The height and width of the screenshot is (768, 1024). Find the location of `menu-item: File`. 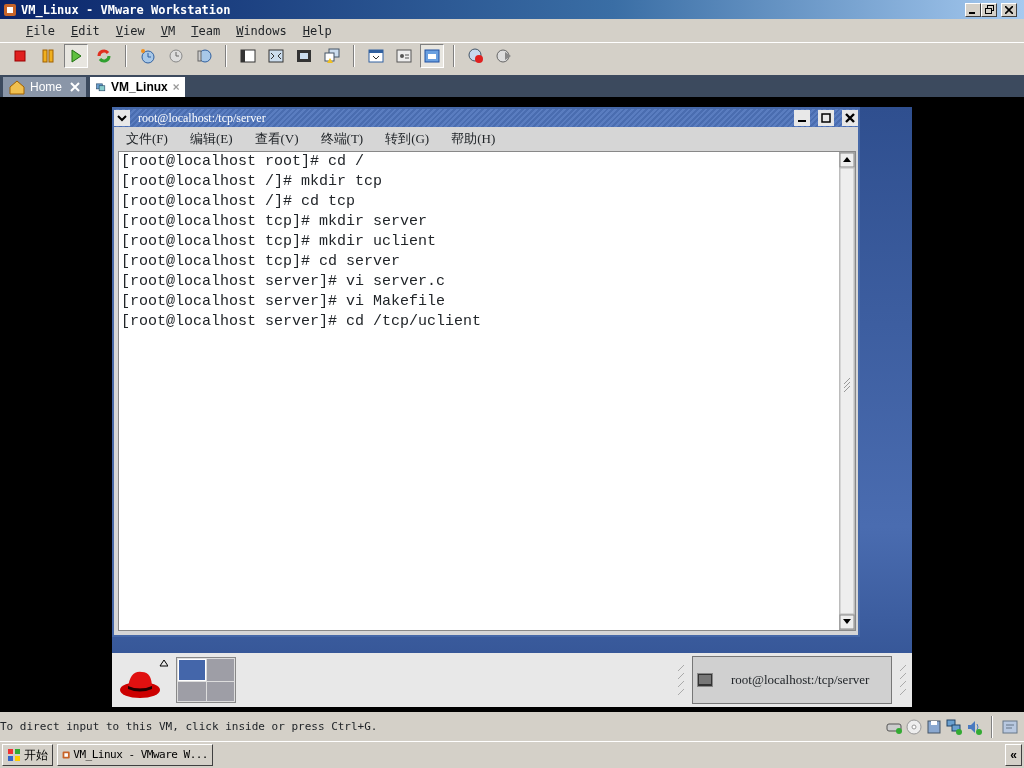

menu-item: File is located at coordinates (40, 30).